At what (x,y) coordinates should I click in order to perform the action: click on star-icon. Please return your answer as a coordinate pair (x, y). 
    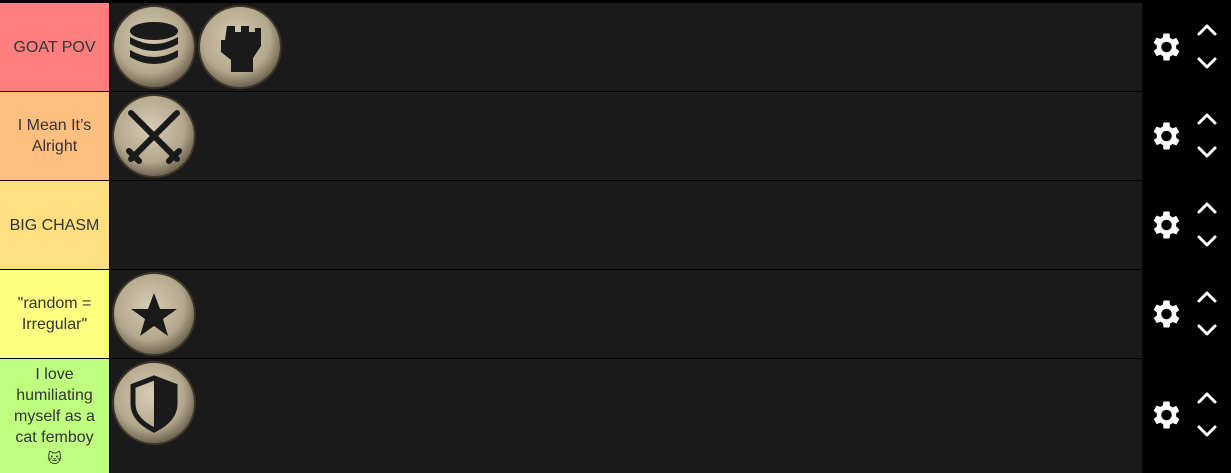
    Looking at the image, I should click on (154, 314).